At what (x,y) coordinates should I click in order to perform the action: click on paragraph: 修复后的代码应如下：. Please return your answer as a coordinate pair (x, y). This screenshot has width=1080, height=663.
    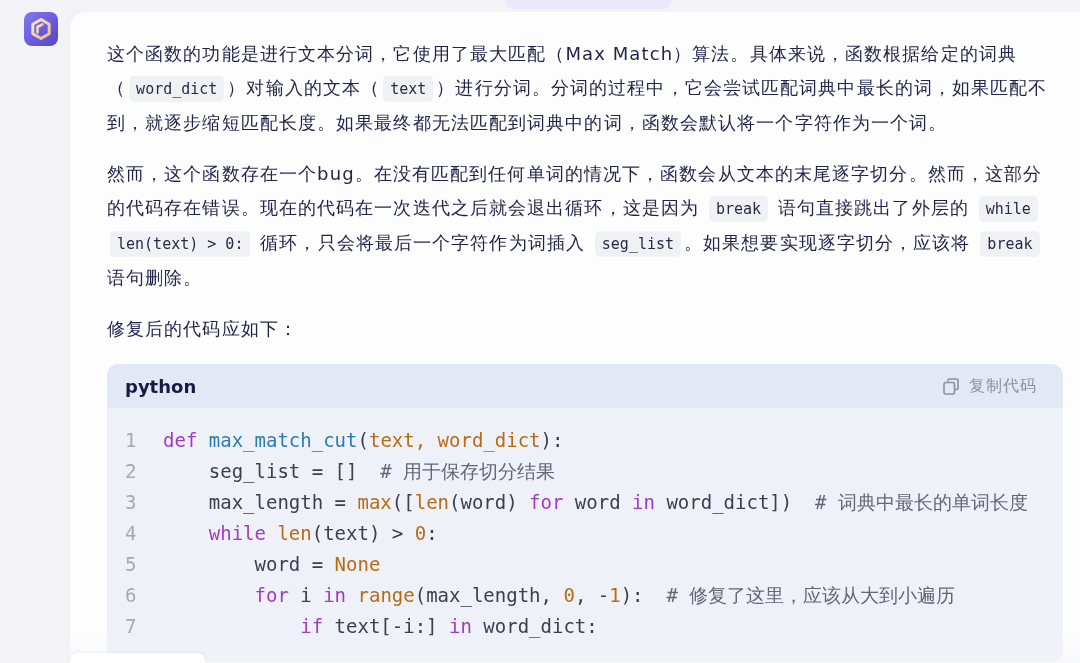
    Looking at the image, I should click on (203, 329).